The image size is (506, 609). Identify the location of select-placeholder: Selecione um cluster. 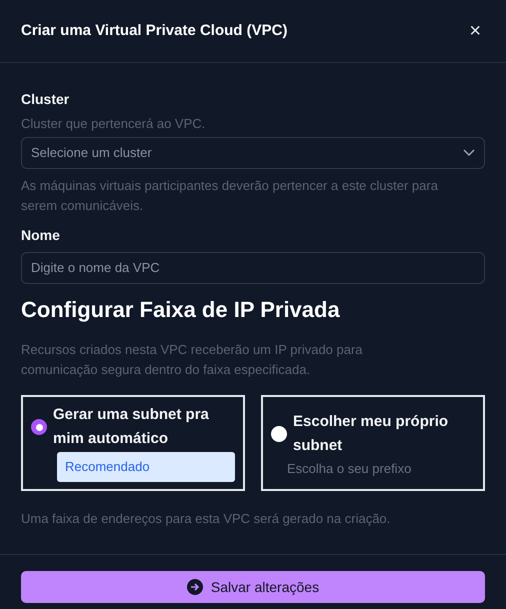
(91, 153).